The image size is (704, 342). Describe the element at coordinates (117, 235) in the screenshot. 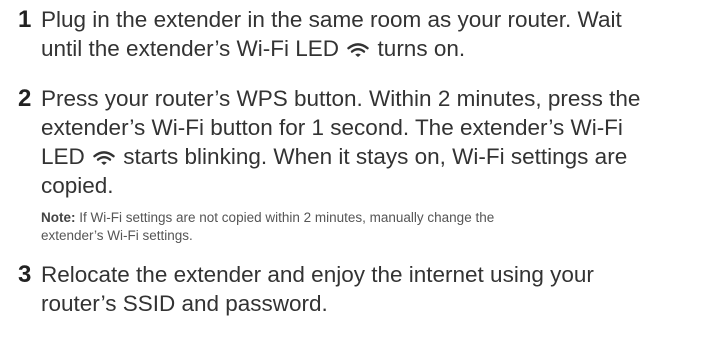

I see `note-line: extender’s Wi-Fi settings.` at that location.